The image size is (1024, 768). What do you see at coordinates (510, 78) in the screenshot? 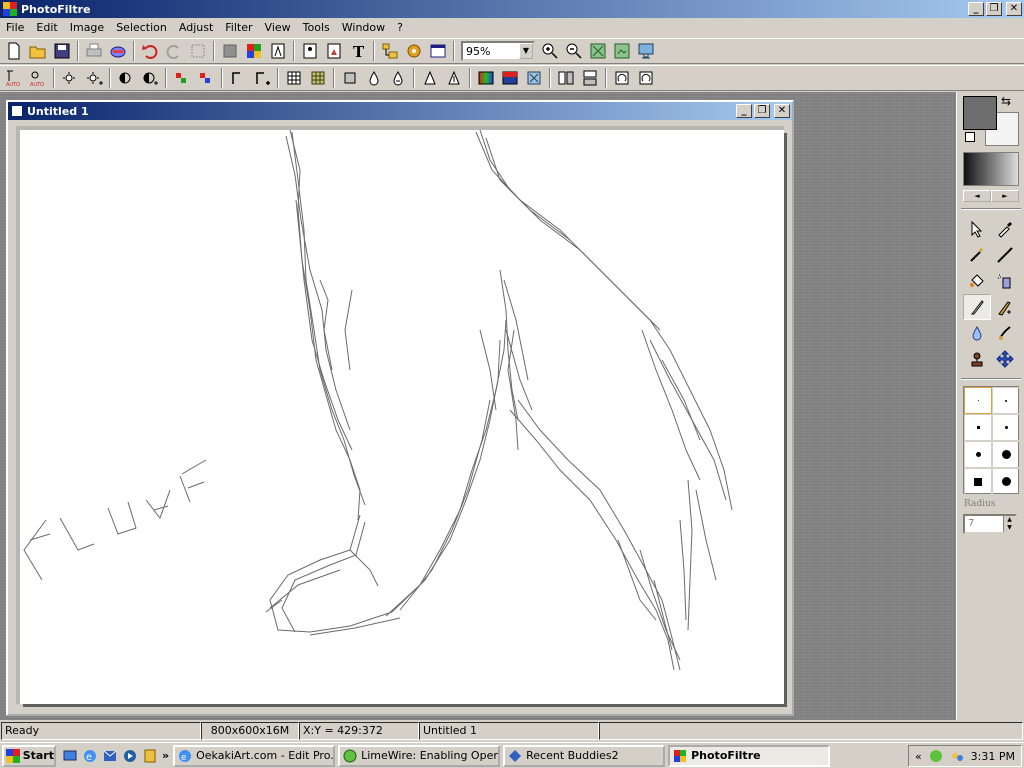
I see `gradient-fill-icon` at bounding box center [510, 78].